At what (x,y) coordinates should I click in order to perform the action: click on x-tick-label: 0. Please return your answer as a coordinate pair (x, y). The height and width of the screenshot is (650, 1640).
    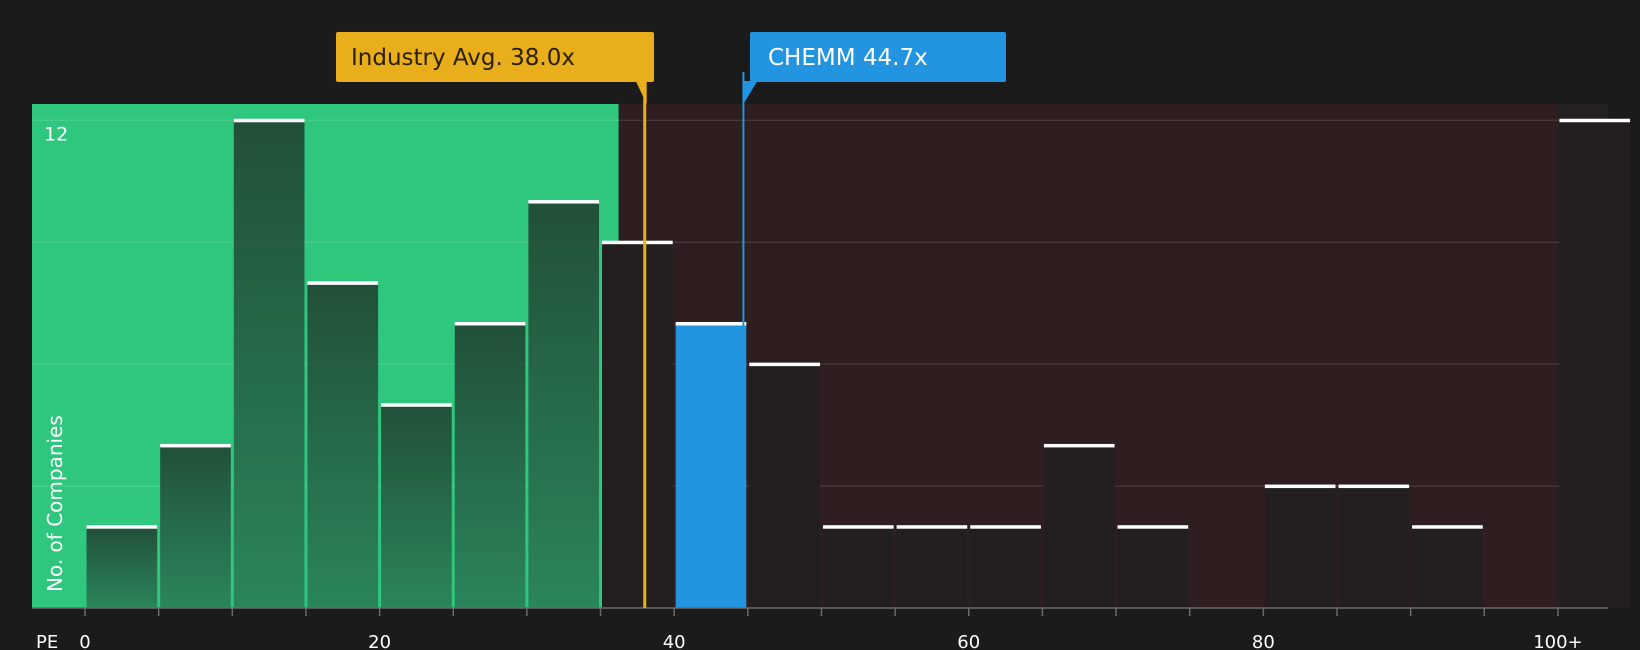
    Looking at the image, I should click on (84, 641).